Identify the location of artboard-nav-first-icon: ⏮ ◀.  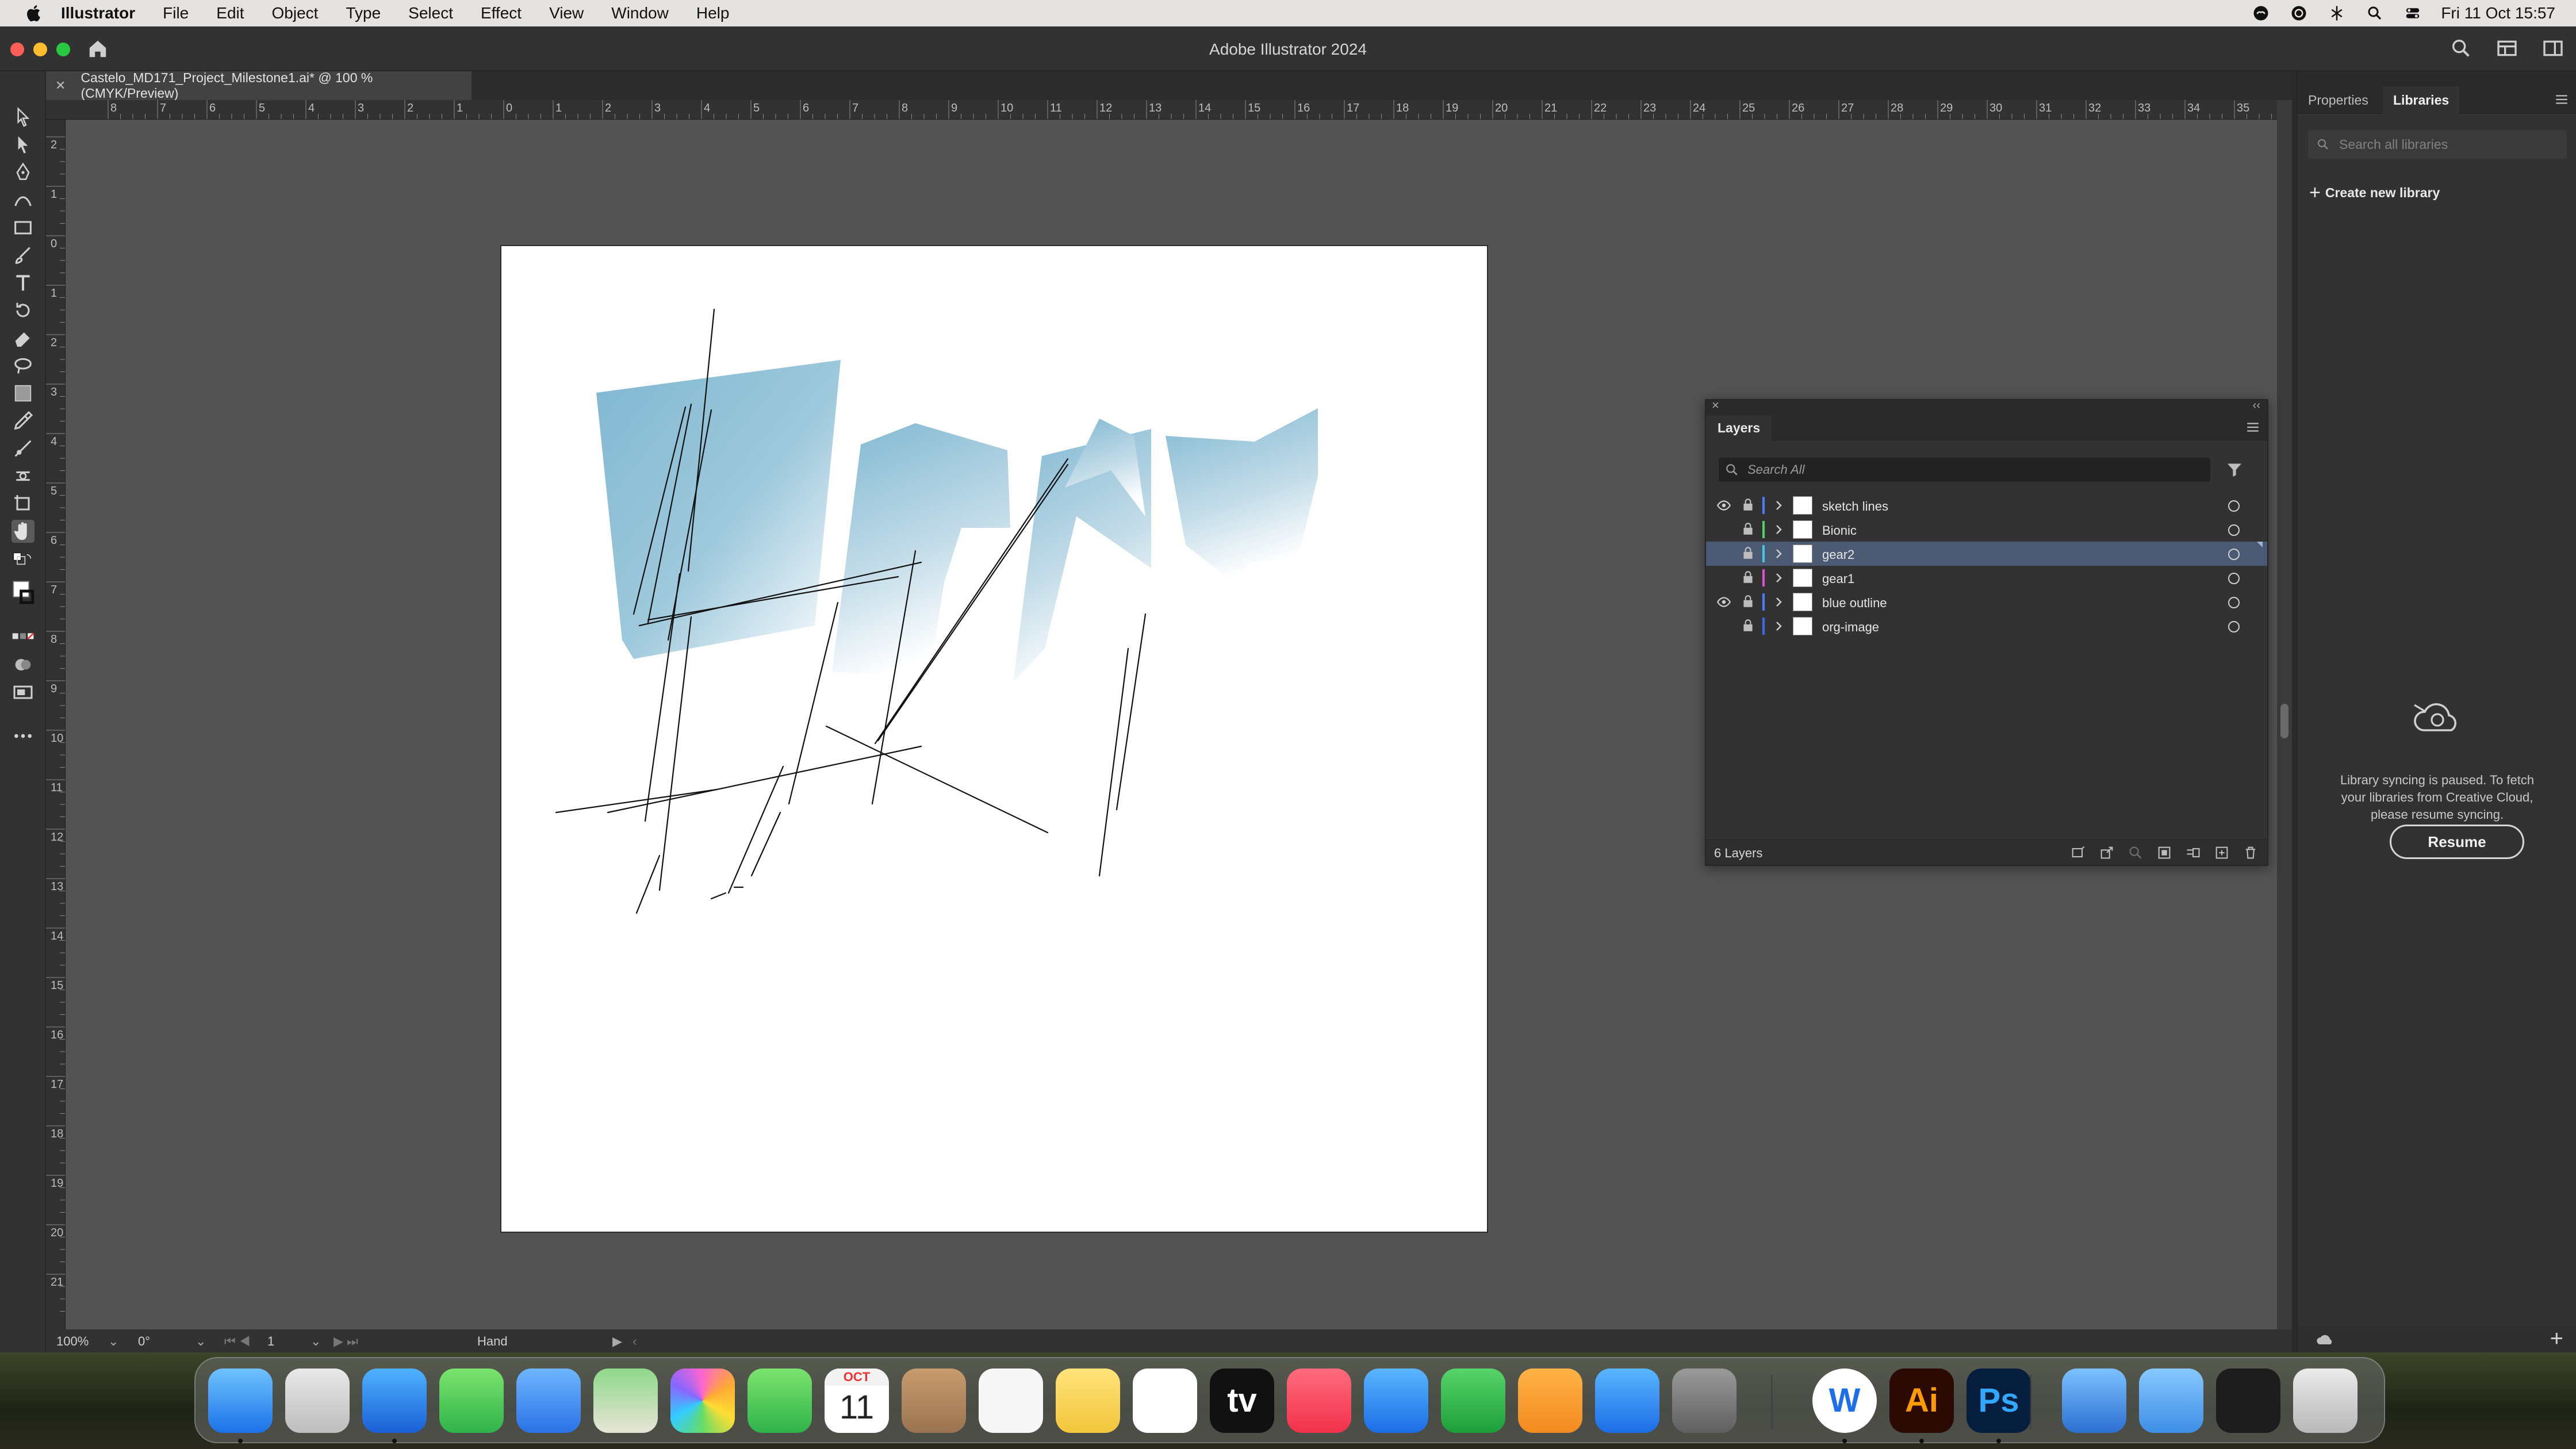
(237, 1341).